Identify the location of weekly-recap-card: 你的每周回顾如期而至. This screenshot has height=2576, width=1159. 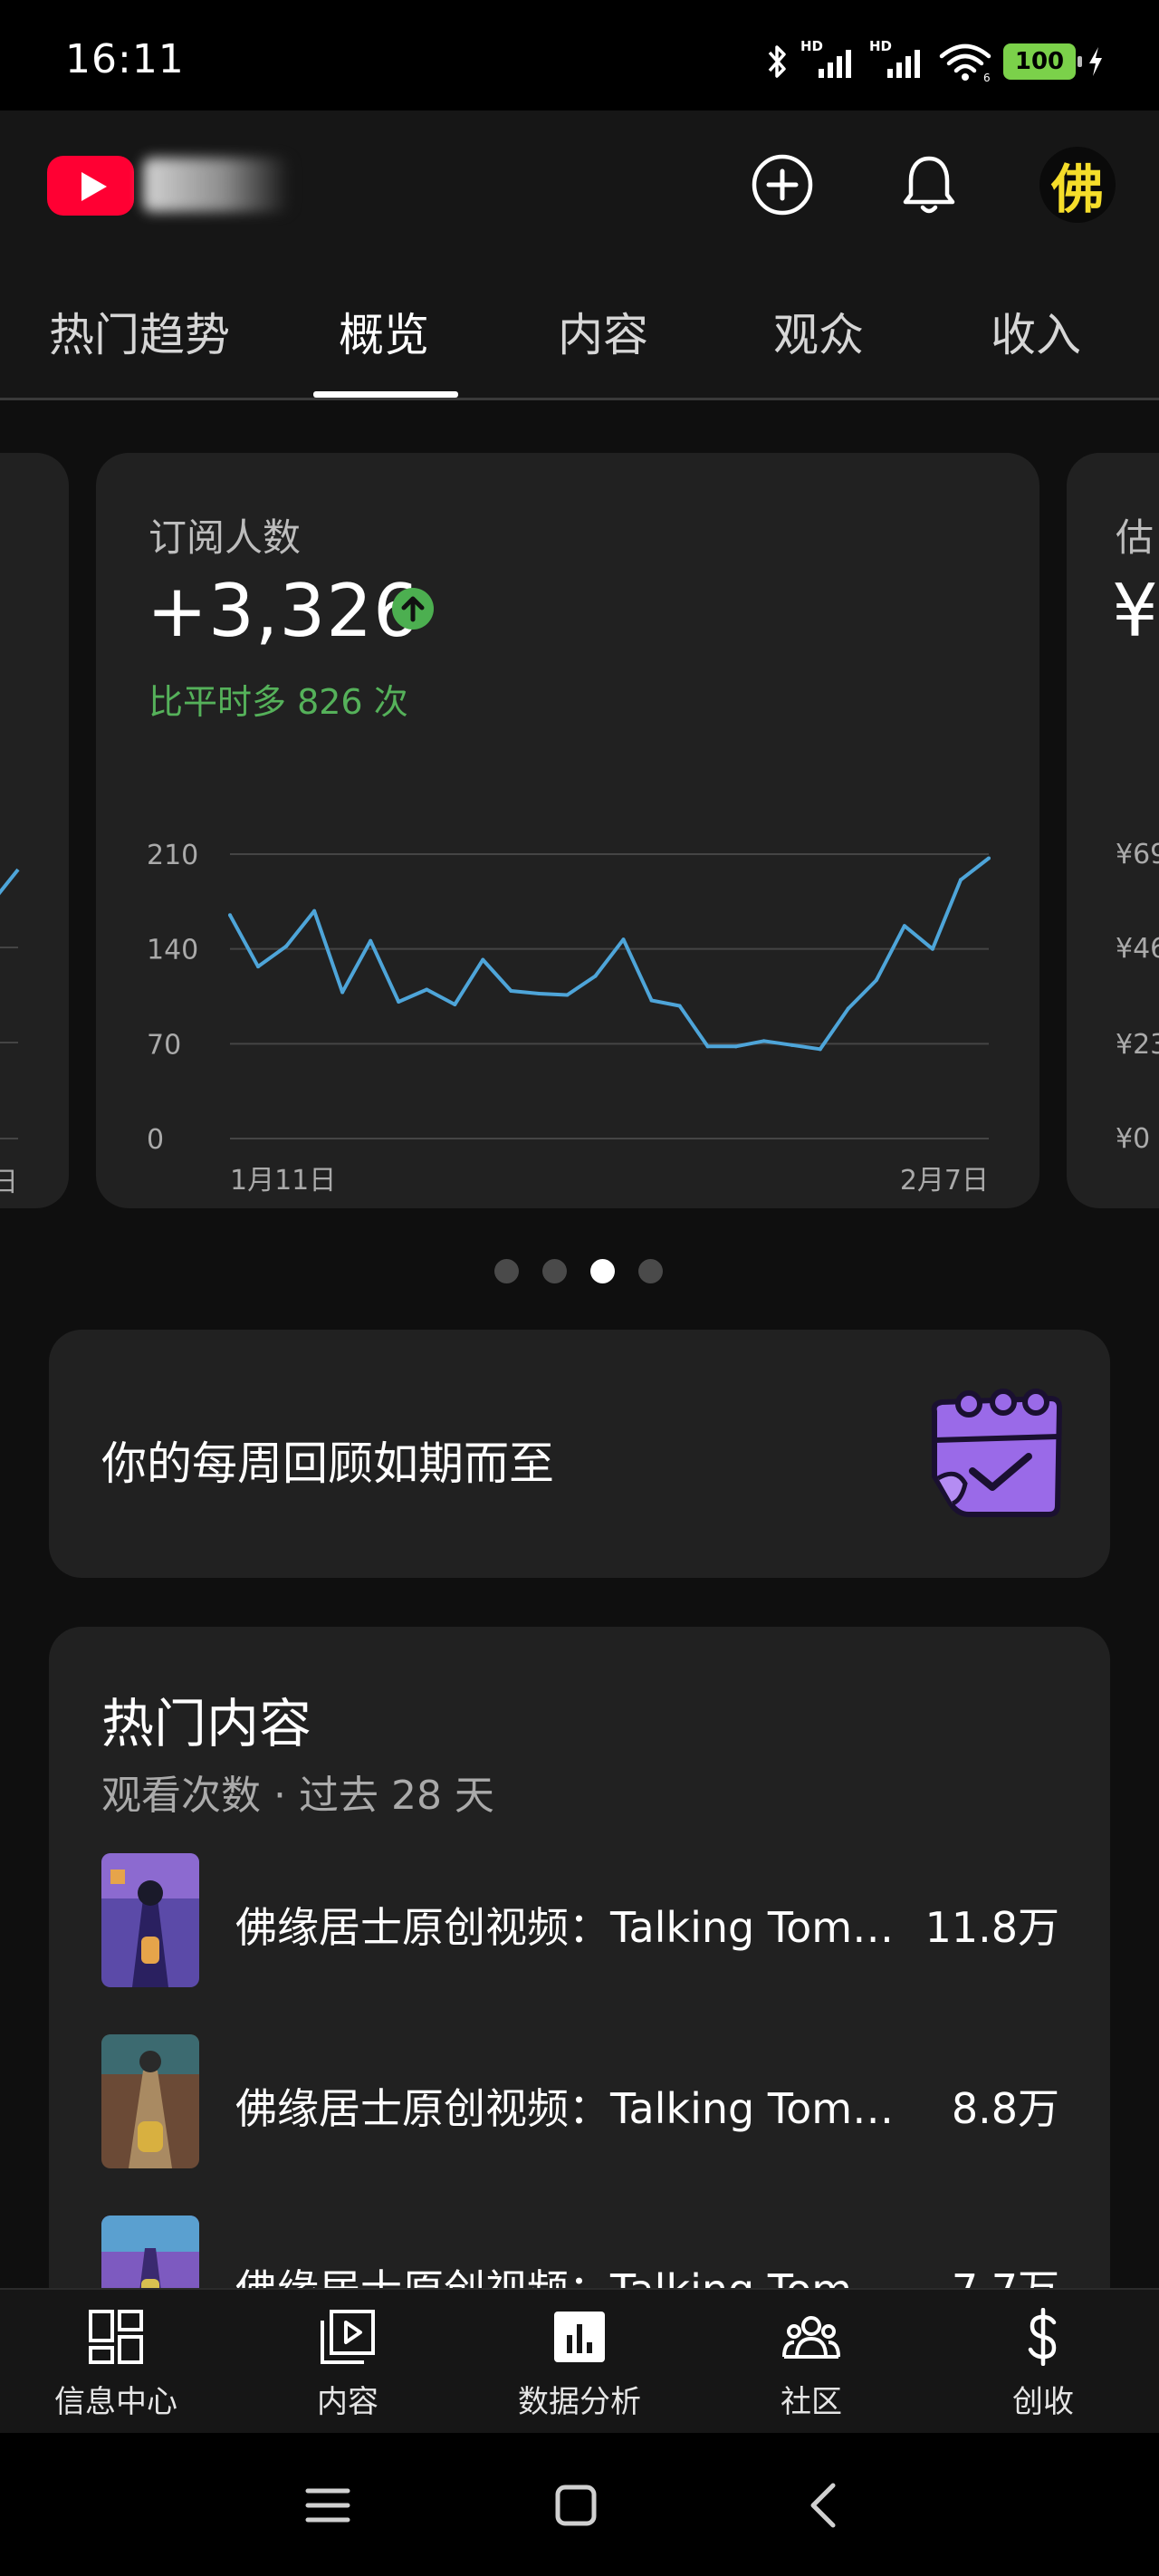
(579, 1454).